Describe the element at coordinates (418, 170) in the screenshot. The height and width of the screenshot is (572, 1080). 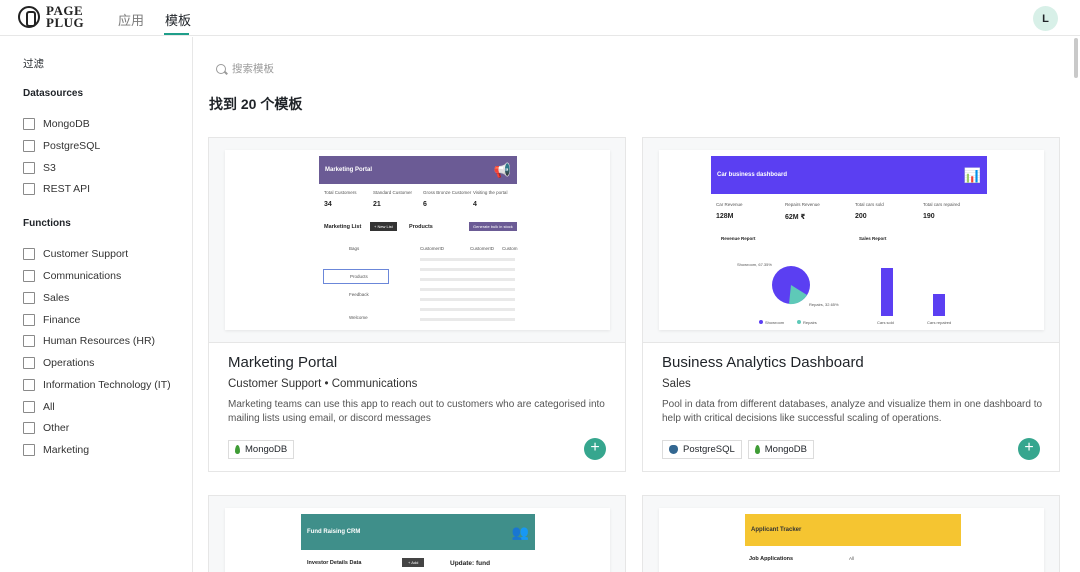
I see `preview-header: Marketing Portal 📢` at that location.